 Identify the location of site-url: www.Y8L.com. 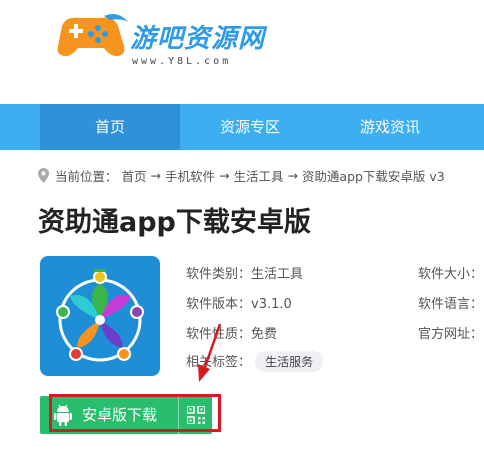
(182, 61).